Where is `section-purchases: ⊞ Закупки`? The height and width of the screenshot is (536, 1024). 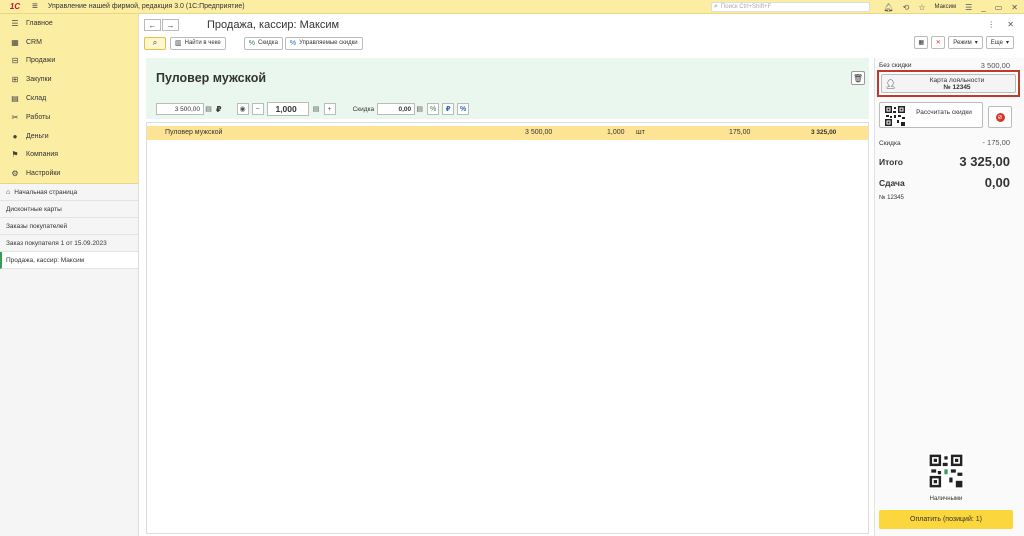
section-purchases: ⊞ Закупки is located at coordinates (69, 79).